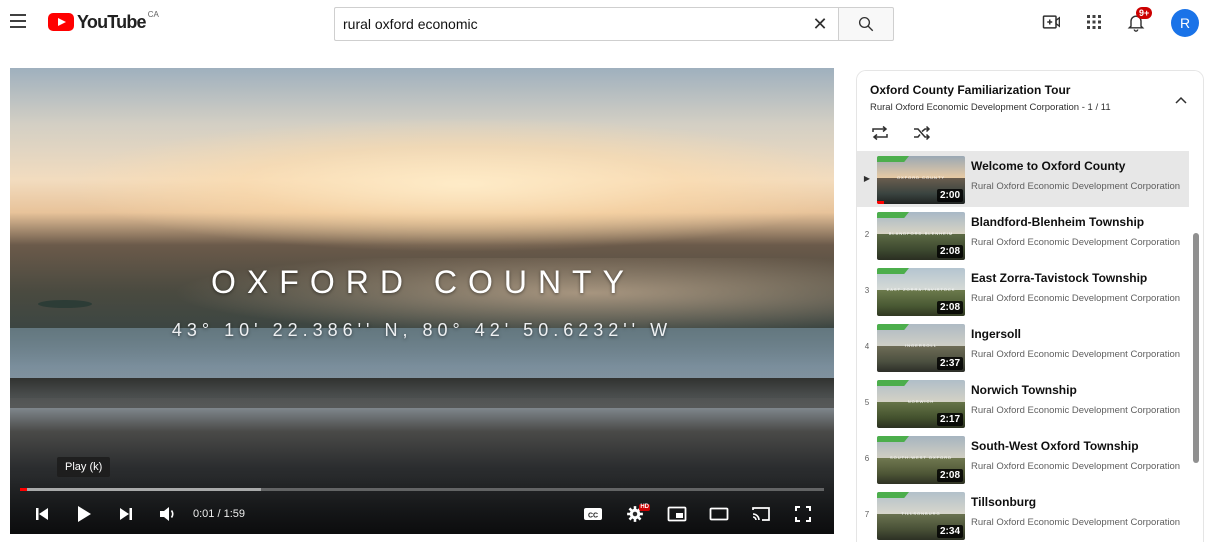 The width and height of the screenshot is (1207, 542). What do you see at coordinates (1024, 390) in the screenshot?
I see `video-title: Norwich Township` at bounding box center [1024, 390].